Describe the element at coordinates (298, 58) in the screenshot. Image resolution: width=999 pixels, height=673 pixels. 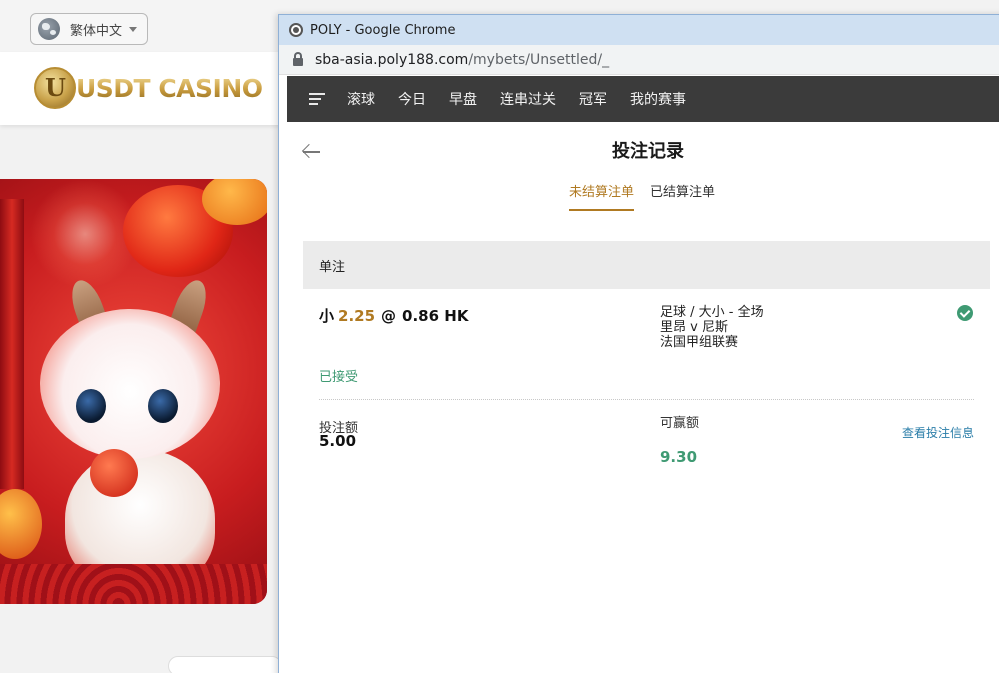
I see `lock-icon` at that location.